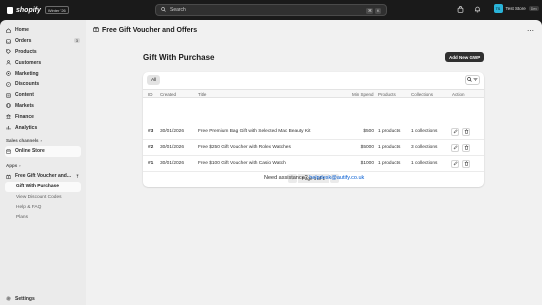 This screenshot has height=305, width=542. What do you see at coordinates (498, 8) in the screenshot?
I see `store-avatar: TS` at bounding box center [498, 8].